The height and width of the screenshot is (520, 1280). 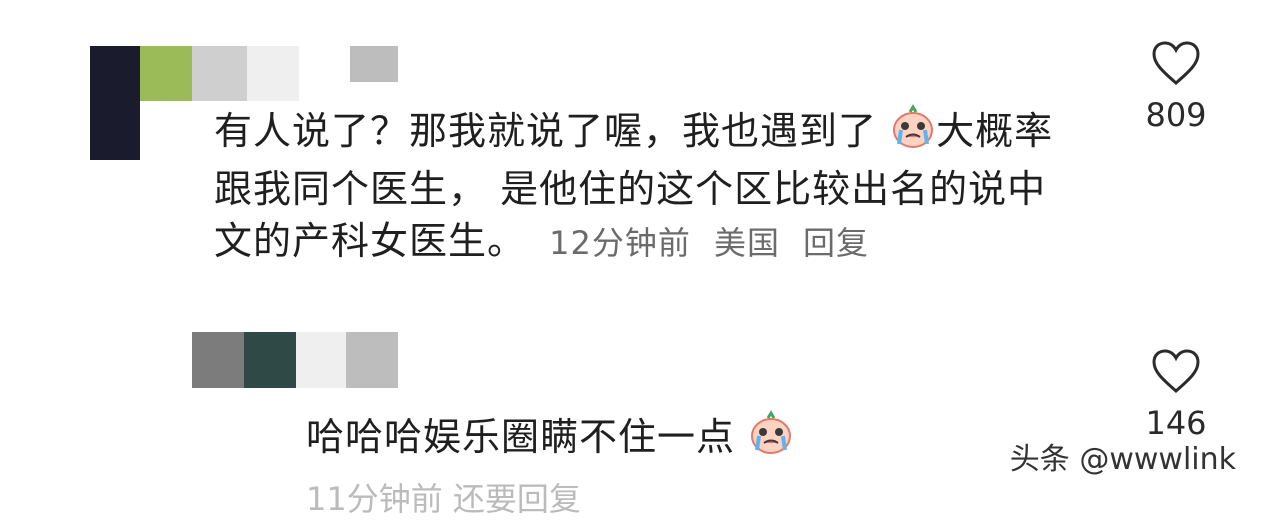 What do you see at coordinates (656, 439) in the screenshot?
I see `comment-text: 哈哈哈娱乐圈瞒不住一点` at bounding box center [656, 439].